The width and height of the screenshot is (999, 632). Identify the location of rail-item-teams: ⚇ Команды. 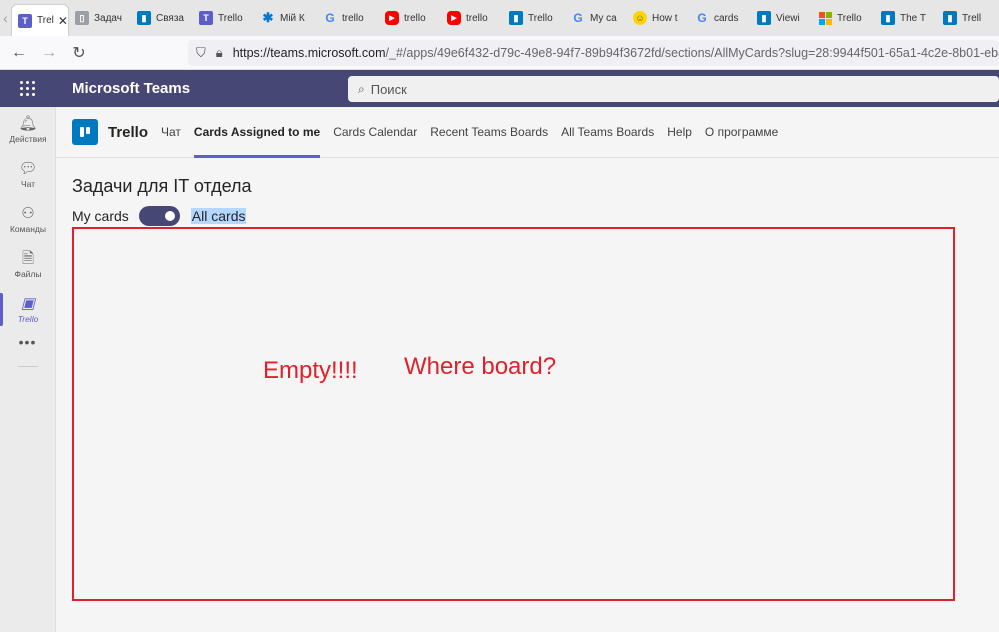
(28, 219).